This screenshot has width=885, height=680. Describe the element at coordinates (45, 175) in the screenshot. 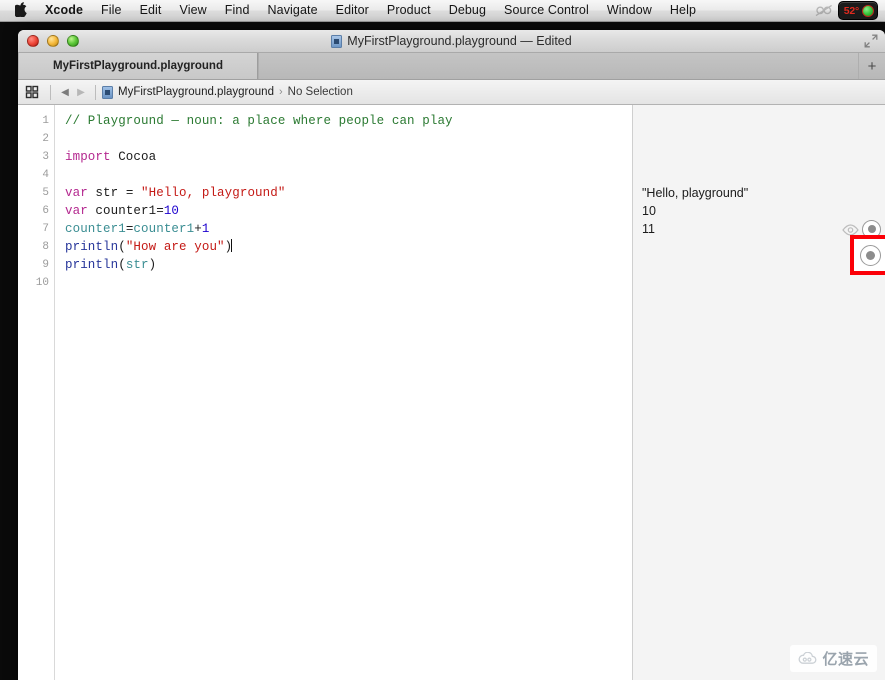

I see `line-number: 4` at that location.